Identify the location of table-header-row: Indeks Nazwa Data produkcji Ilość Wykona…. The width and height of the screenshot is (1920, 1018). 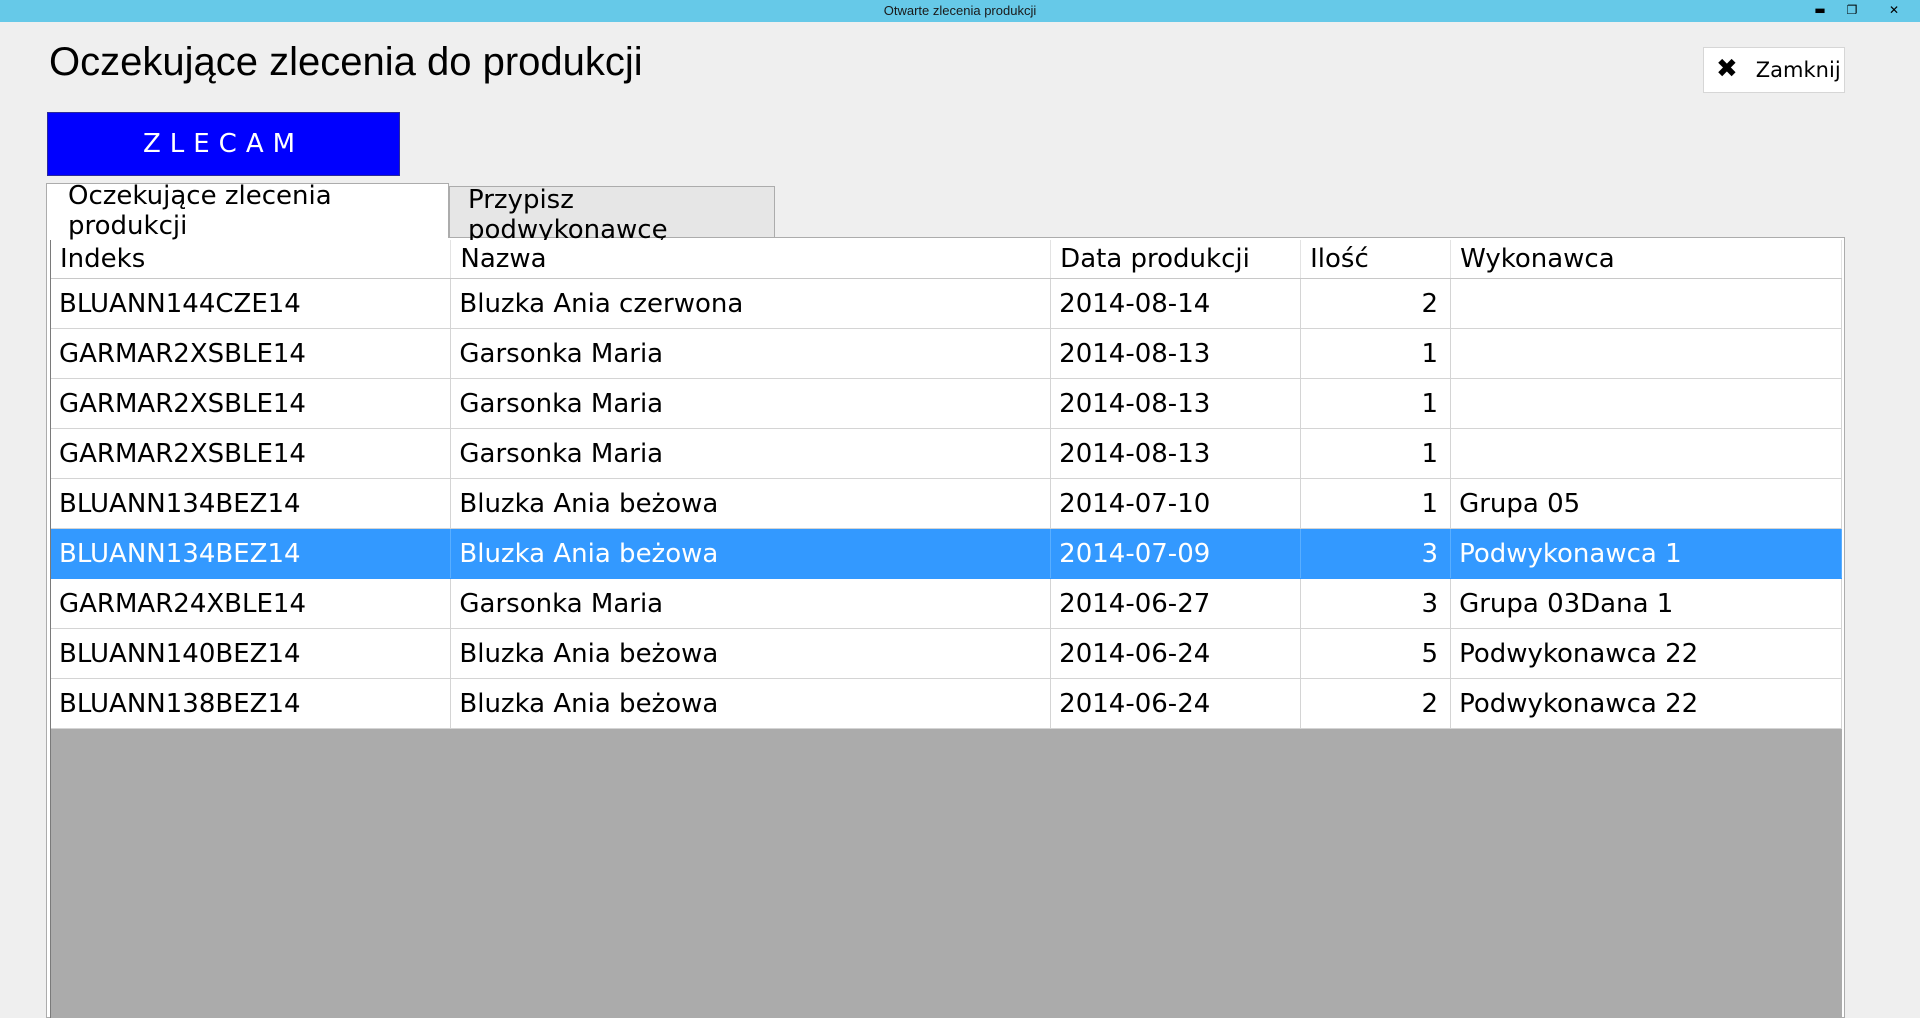
(946, 259).